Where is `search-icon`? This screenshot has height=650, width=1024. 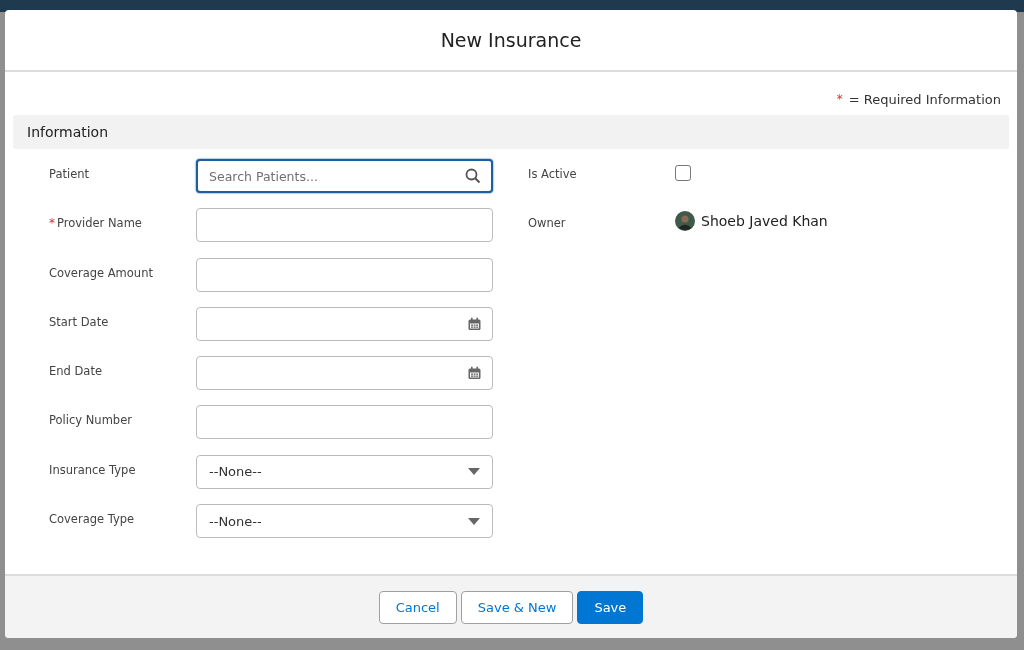 search-icon is located at coordinates (473, 176).